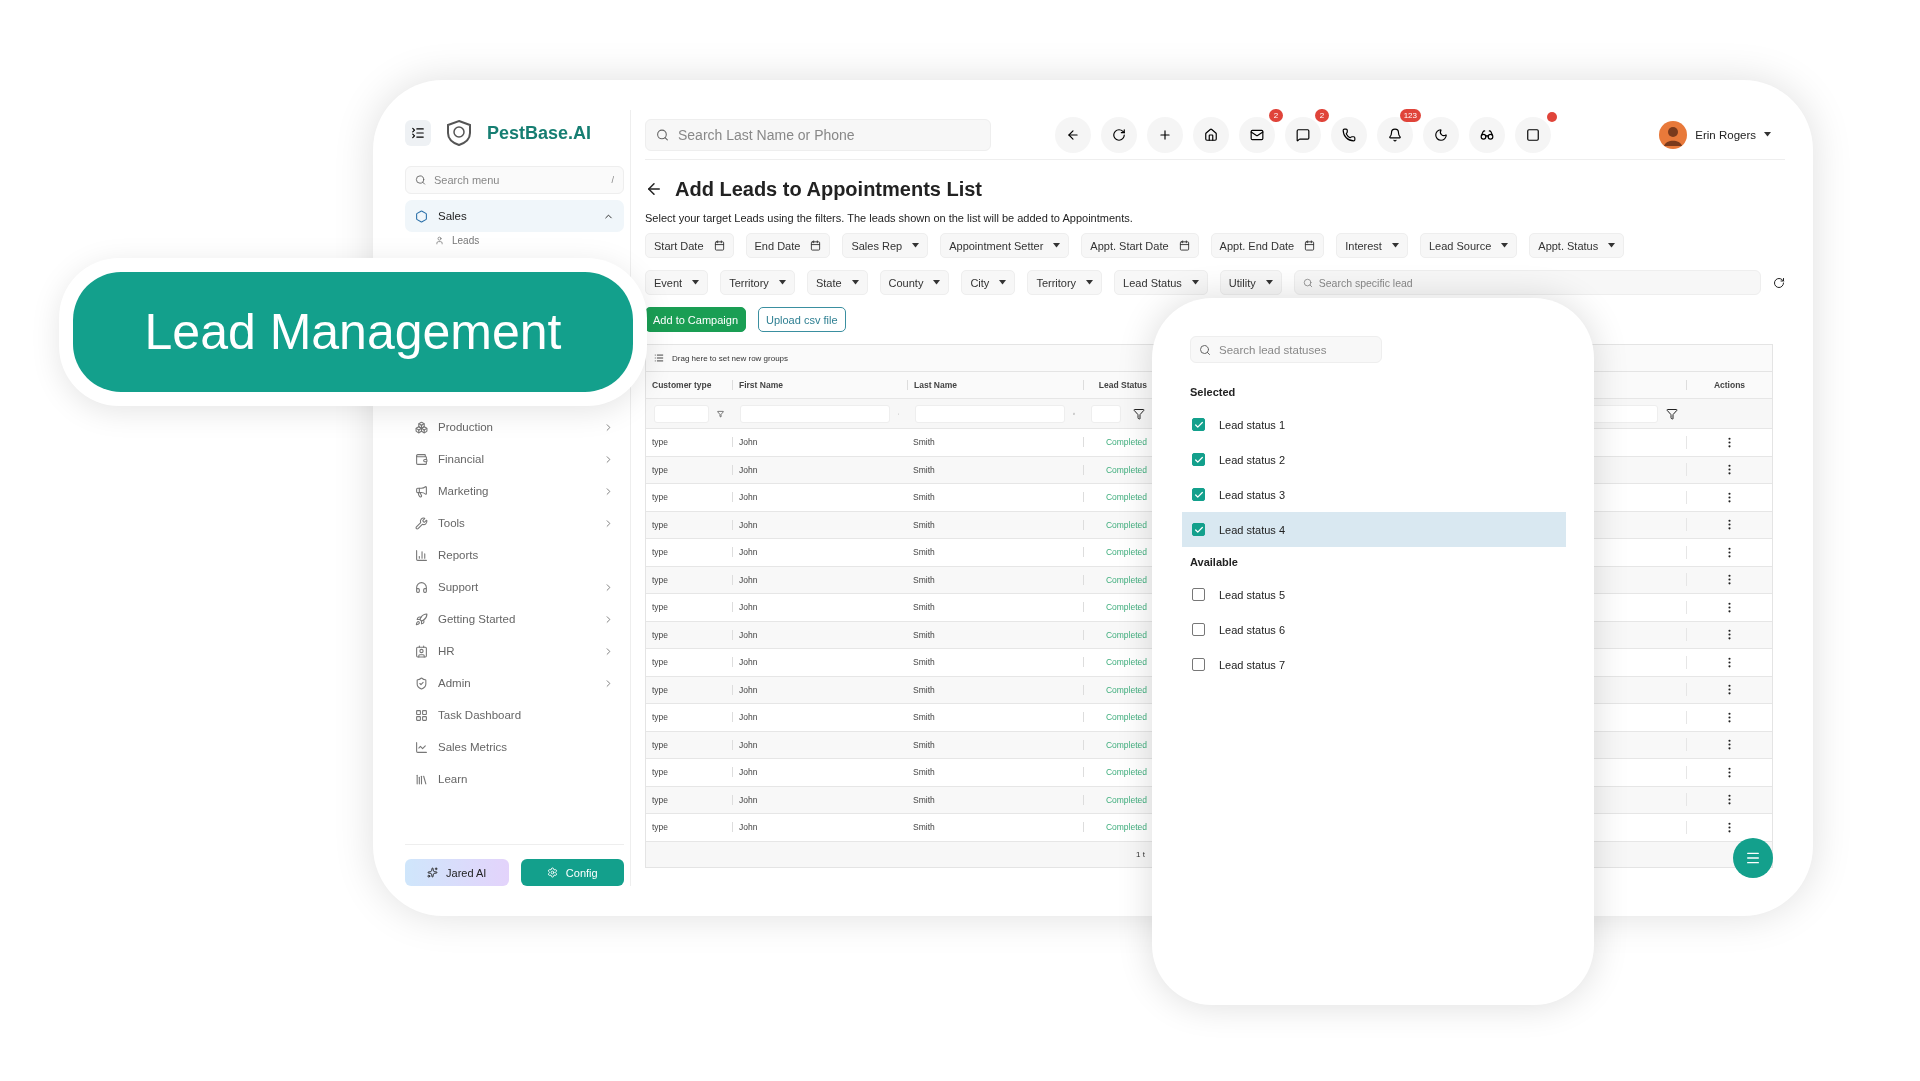  What do you see at coordinates (514, 427) in the screenshot?
I see `sidebar-item: Production` at bounding box center [514, 427].